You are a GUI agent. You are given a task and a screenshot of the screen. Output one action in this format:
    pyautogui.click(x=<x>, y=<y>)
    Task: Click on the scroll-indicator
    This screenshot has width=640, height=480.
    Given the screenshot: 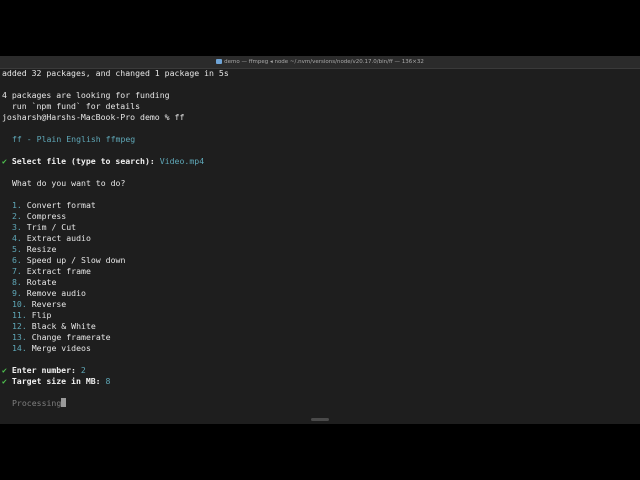 What is the action you would take?
    pyautogui.click(x=320, y=419)
    